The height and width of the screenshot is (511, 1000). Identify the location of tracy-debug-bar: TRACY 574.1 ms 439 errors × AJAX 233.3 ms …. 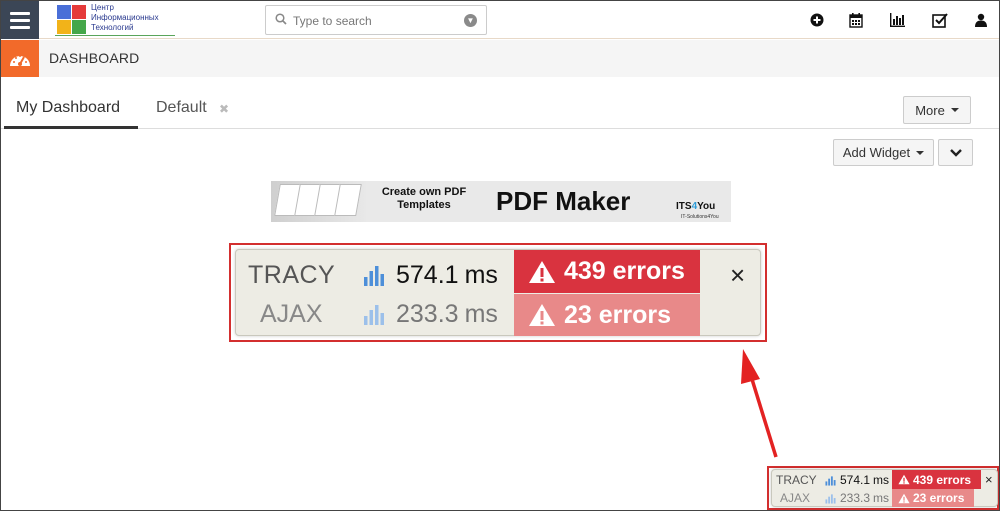
(884, 488).